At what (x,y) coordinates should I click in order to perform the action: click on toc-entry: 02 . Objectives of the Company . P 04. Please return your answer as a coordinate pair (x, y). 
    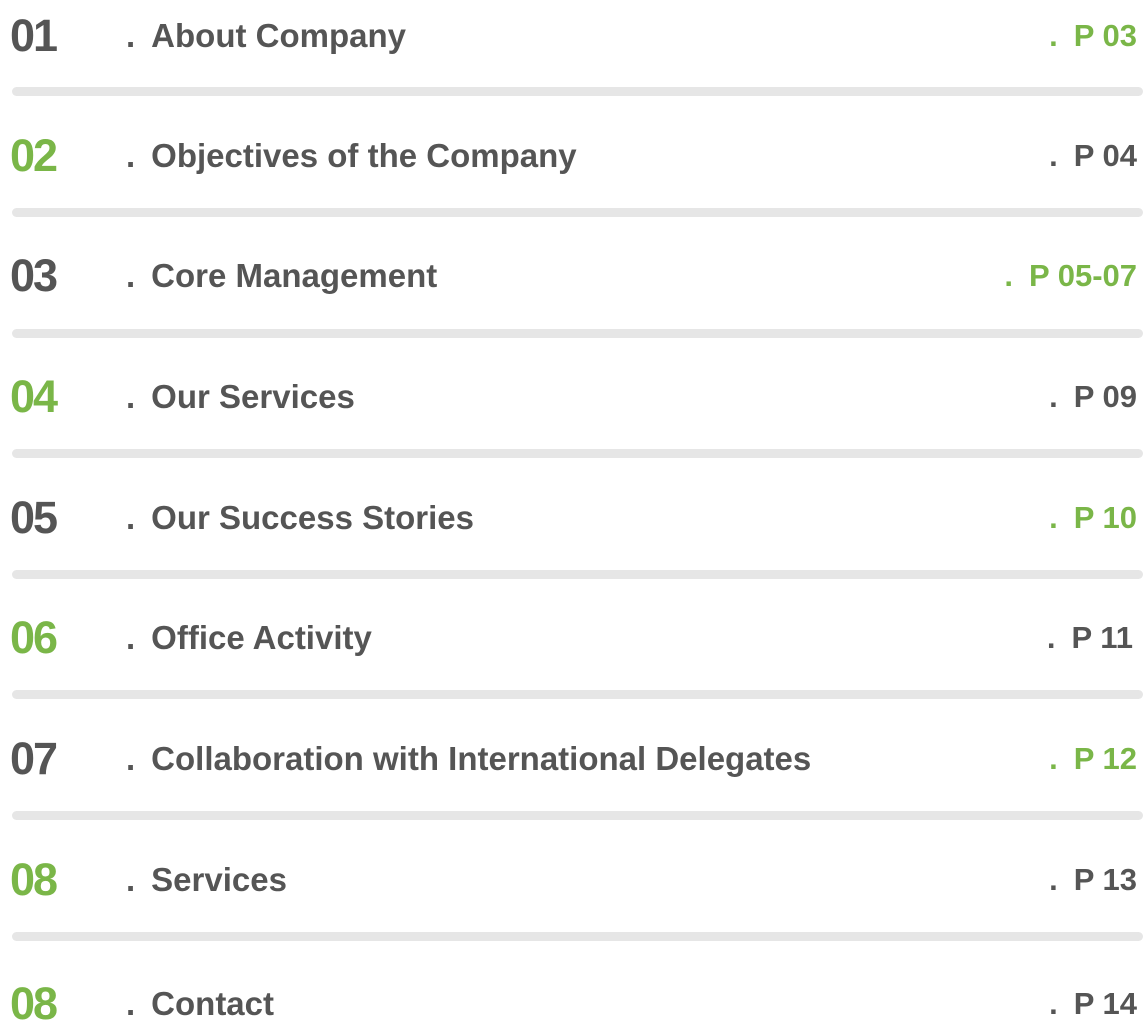
    Looking at the image, I should click on (571, 156).